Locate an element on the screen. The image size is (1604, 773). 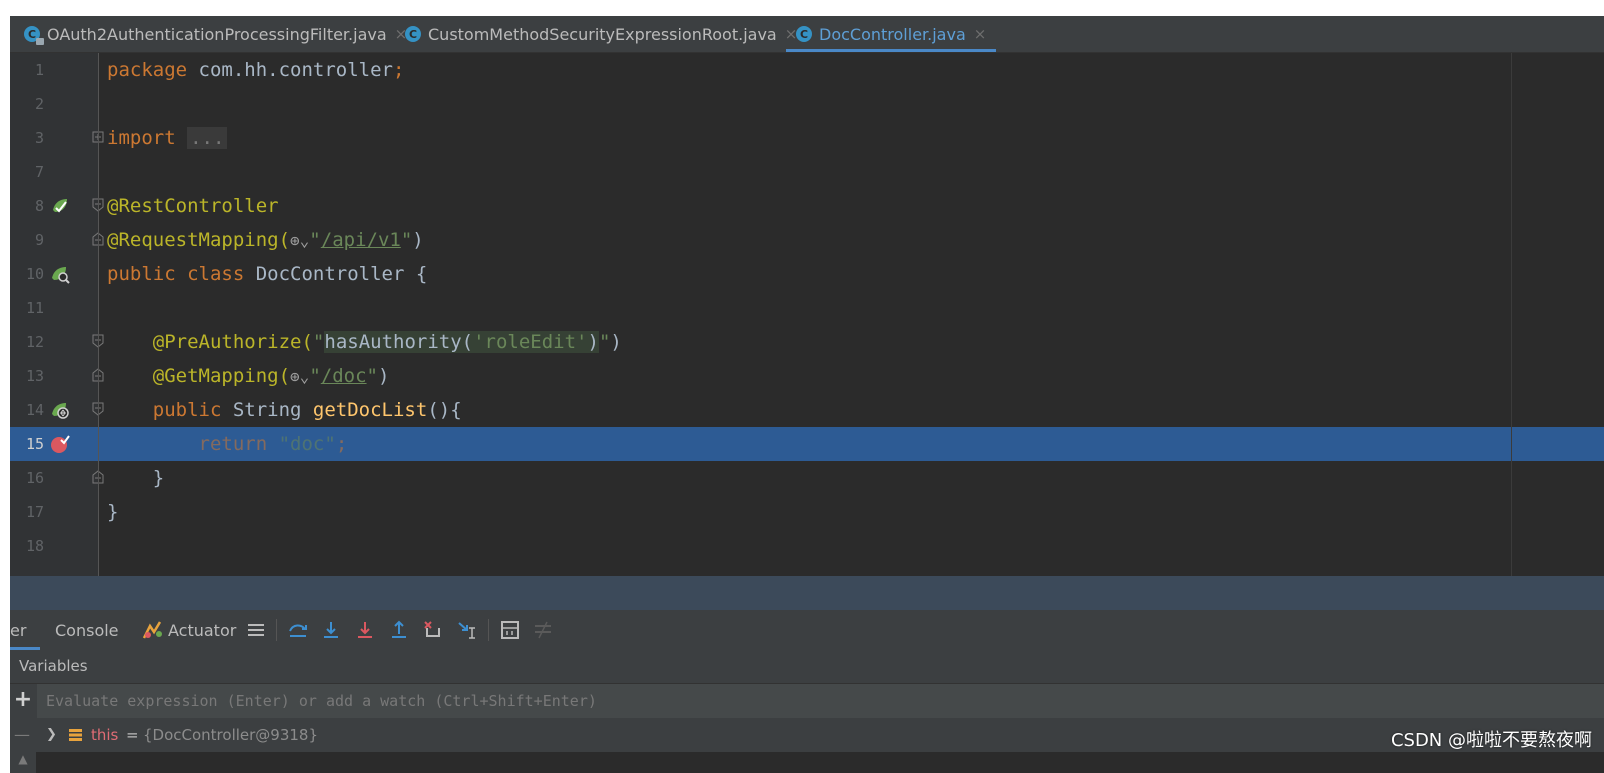
line-number: 2 is located at coordinates (39, 104).